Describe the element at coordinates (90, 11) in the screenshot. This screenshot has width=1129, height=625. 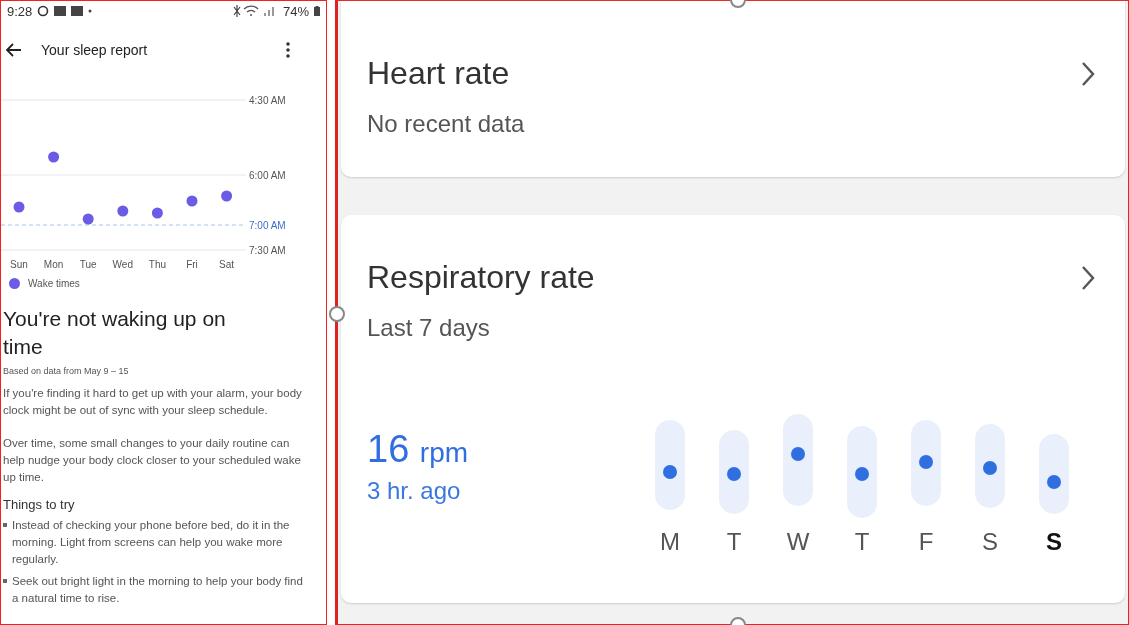
I see `dot-icon` at that location.